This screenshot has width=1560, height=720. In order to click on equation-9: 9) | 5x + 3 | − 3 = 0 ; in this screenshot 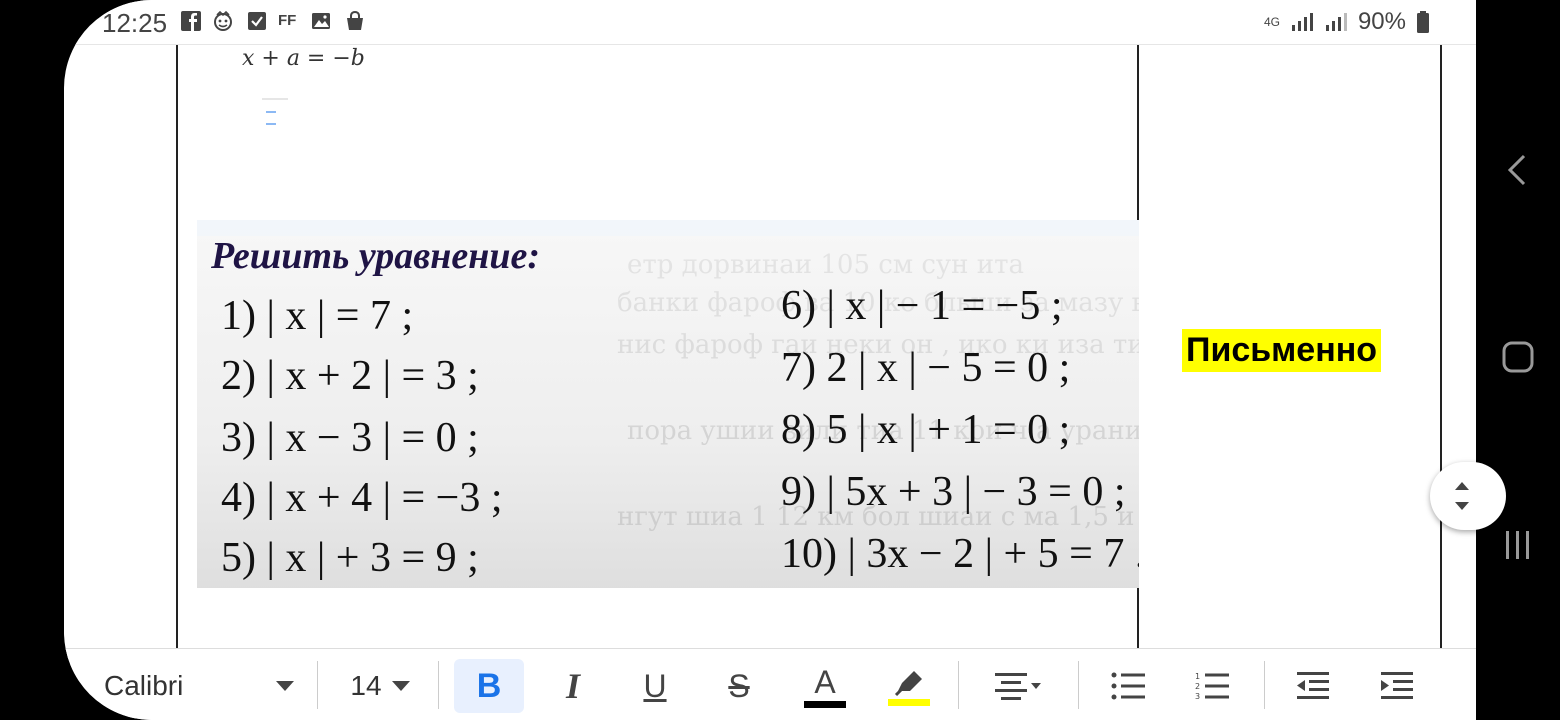, I will do `click(953, 492)`.